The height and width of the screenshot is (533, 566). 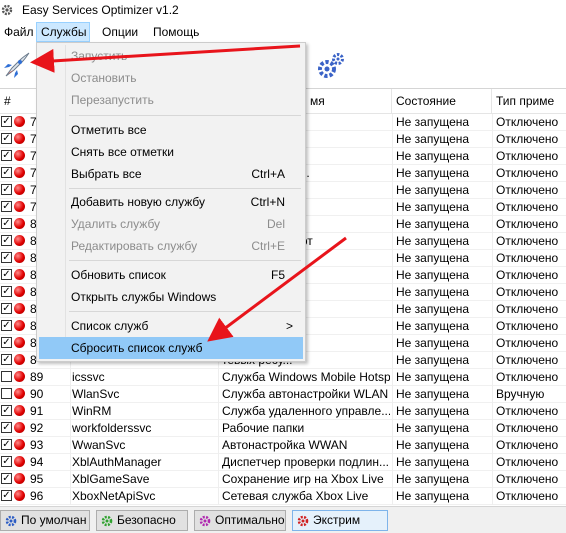 I want to click on menu-item-reset-services-list: Сбросить список служб, so click(x=171, y=348).